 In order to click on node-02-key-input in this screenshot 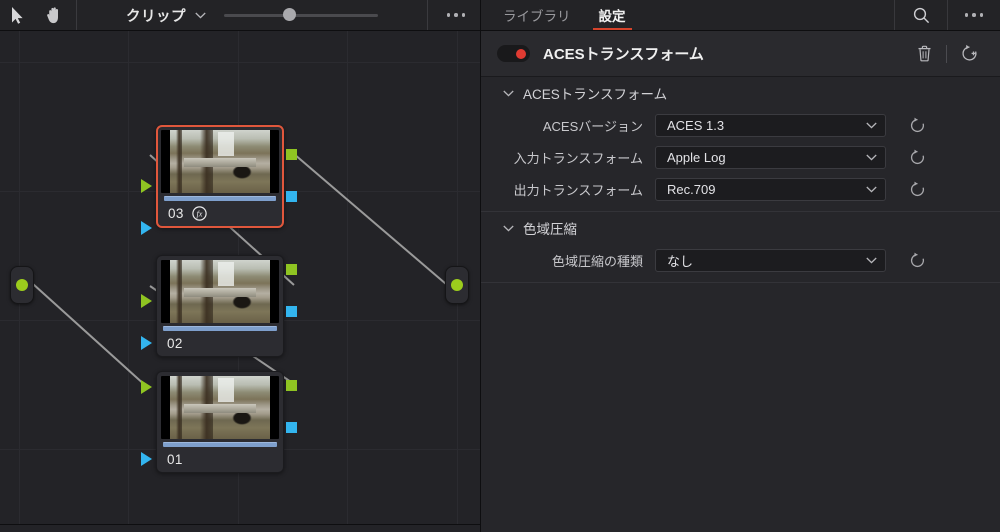, I will do `click(146, 343)`.